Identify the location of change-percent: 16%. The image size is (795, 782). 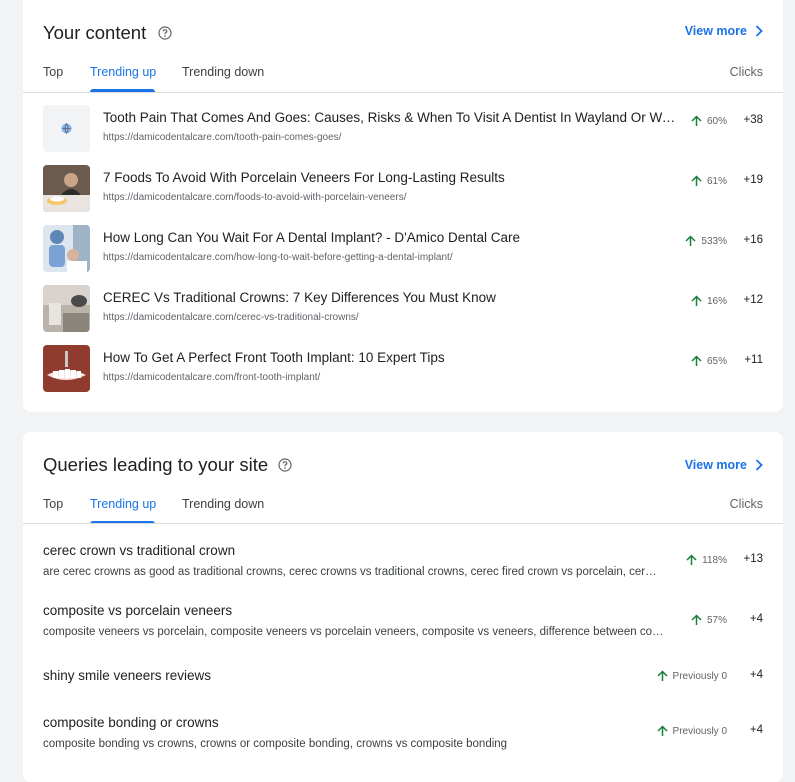
(716, 301).